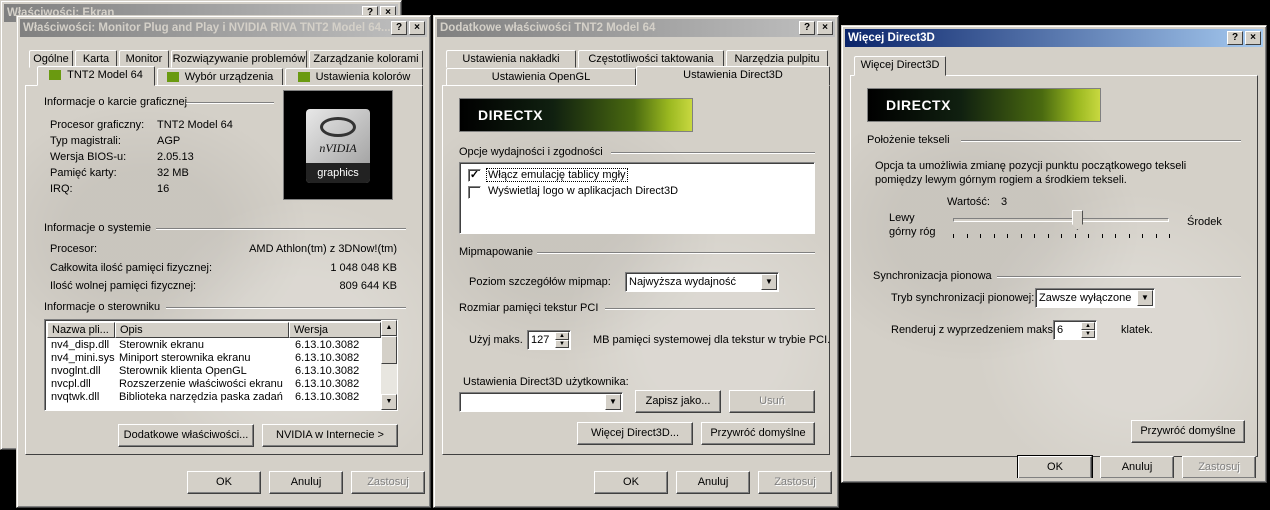 Image resolution: width=1270 pixels, height=510 pixels. What do you see at coordinates (1137, 330) in the screenshot?
I see `label-frames: klatek.` at bounding box center [1137, 330].